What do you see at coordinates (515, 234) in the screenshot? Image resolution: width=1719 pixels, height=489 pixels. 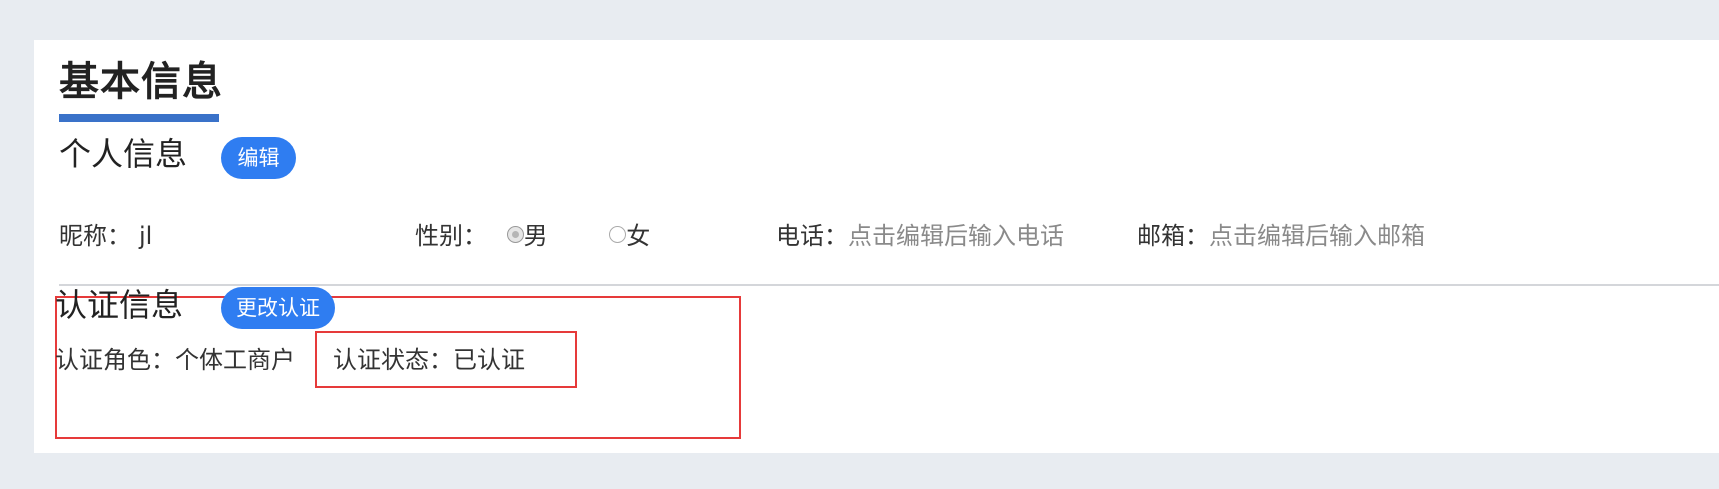 I see `radio-male` at bounding box center [515, 234].